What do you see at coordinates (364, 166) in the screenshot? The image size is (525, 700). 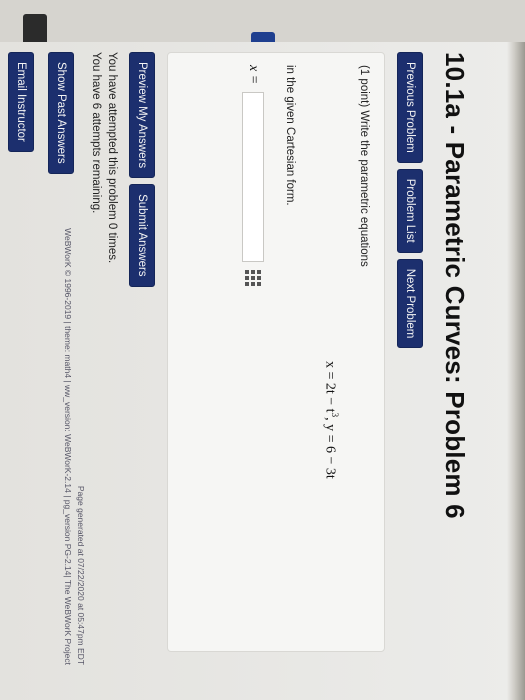 I see `problem-prompt: (1 point) Write the parametric equations` at bounding box center [364, 166].